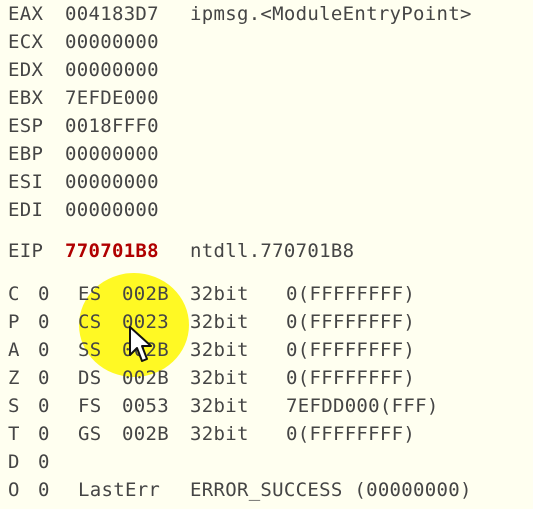  What do you see at coordinates (26, 98) in the screenshot?
I see `register-name: EBX` at bounding box center [26, 98].